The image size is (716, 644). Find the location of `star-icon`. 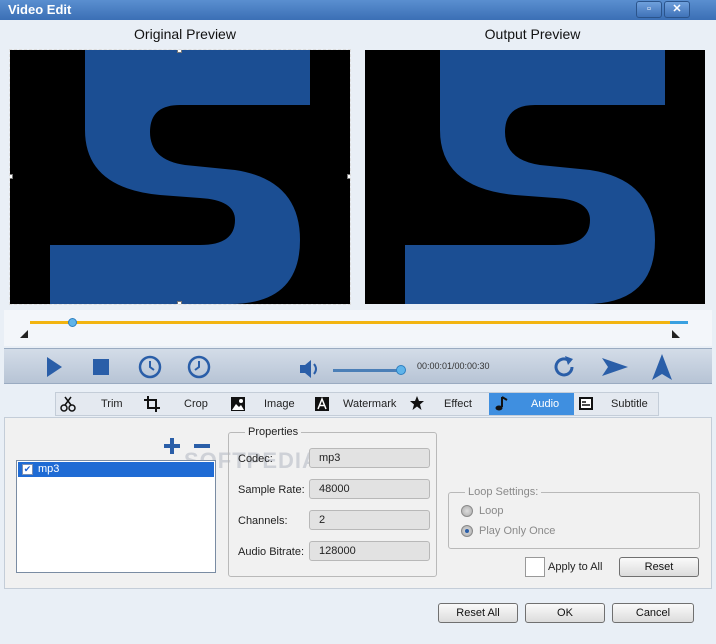

star-icon is located at coordinates (417, 403).